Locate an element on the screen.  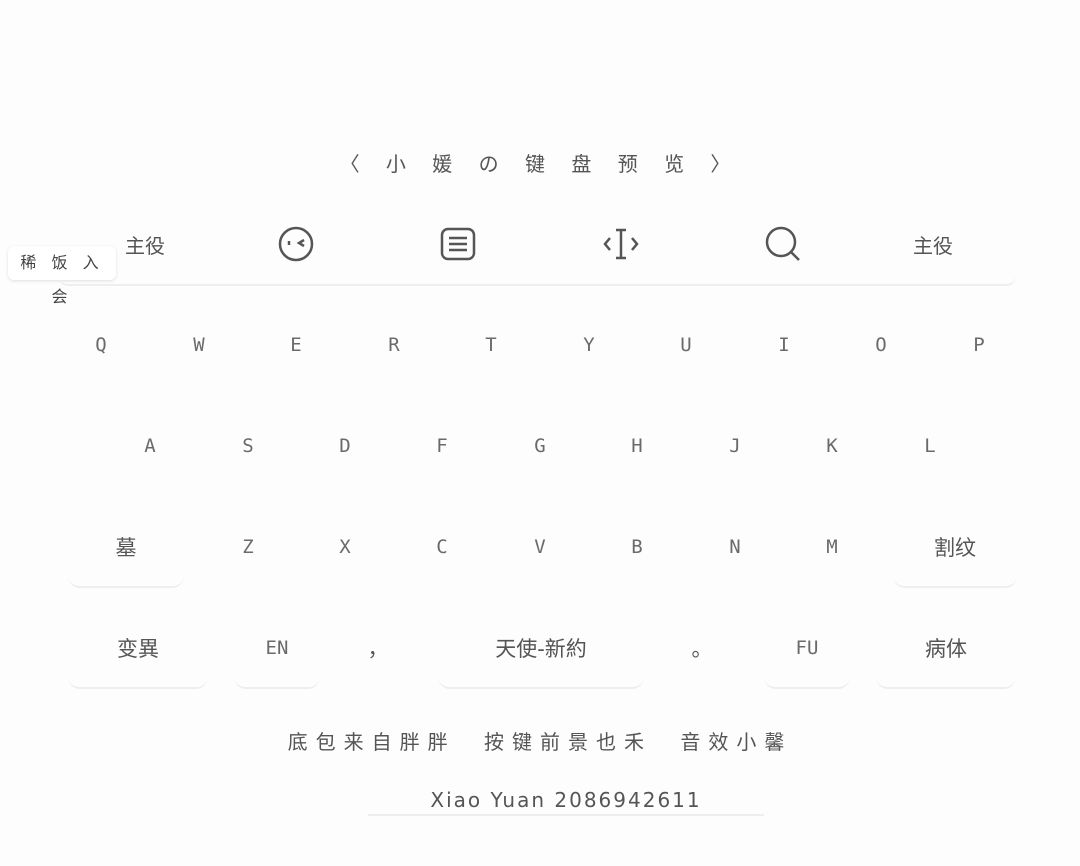
fu-key: FU is located at coordinates (807, 649).